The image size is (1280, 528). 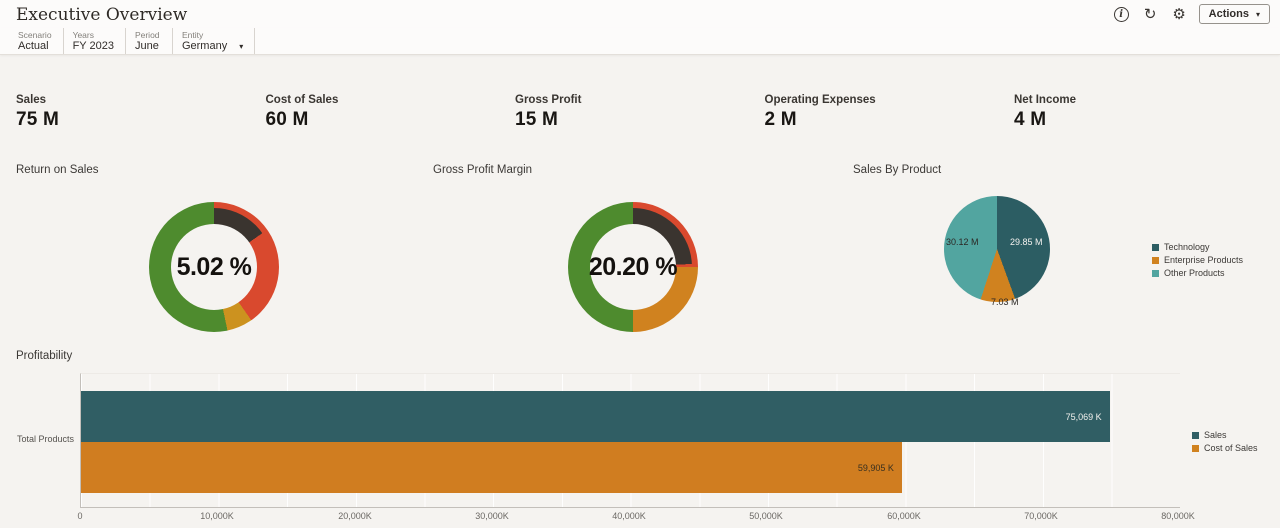 What do you see at coordinates (875, 467) in the screenshot?
I see `bar-value-label: 59,905 K` at bounding box center [875, 467].